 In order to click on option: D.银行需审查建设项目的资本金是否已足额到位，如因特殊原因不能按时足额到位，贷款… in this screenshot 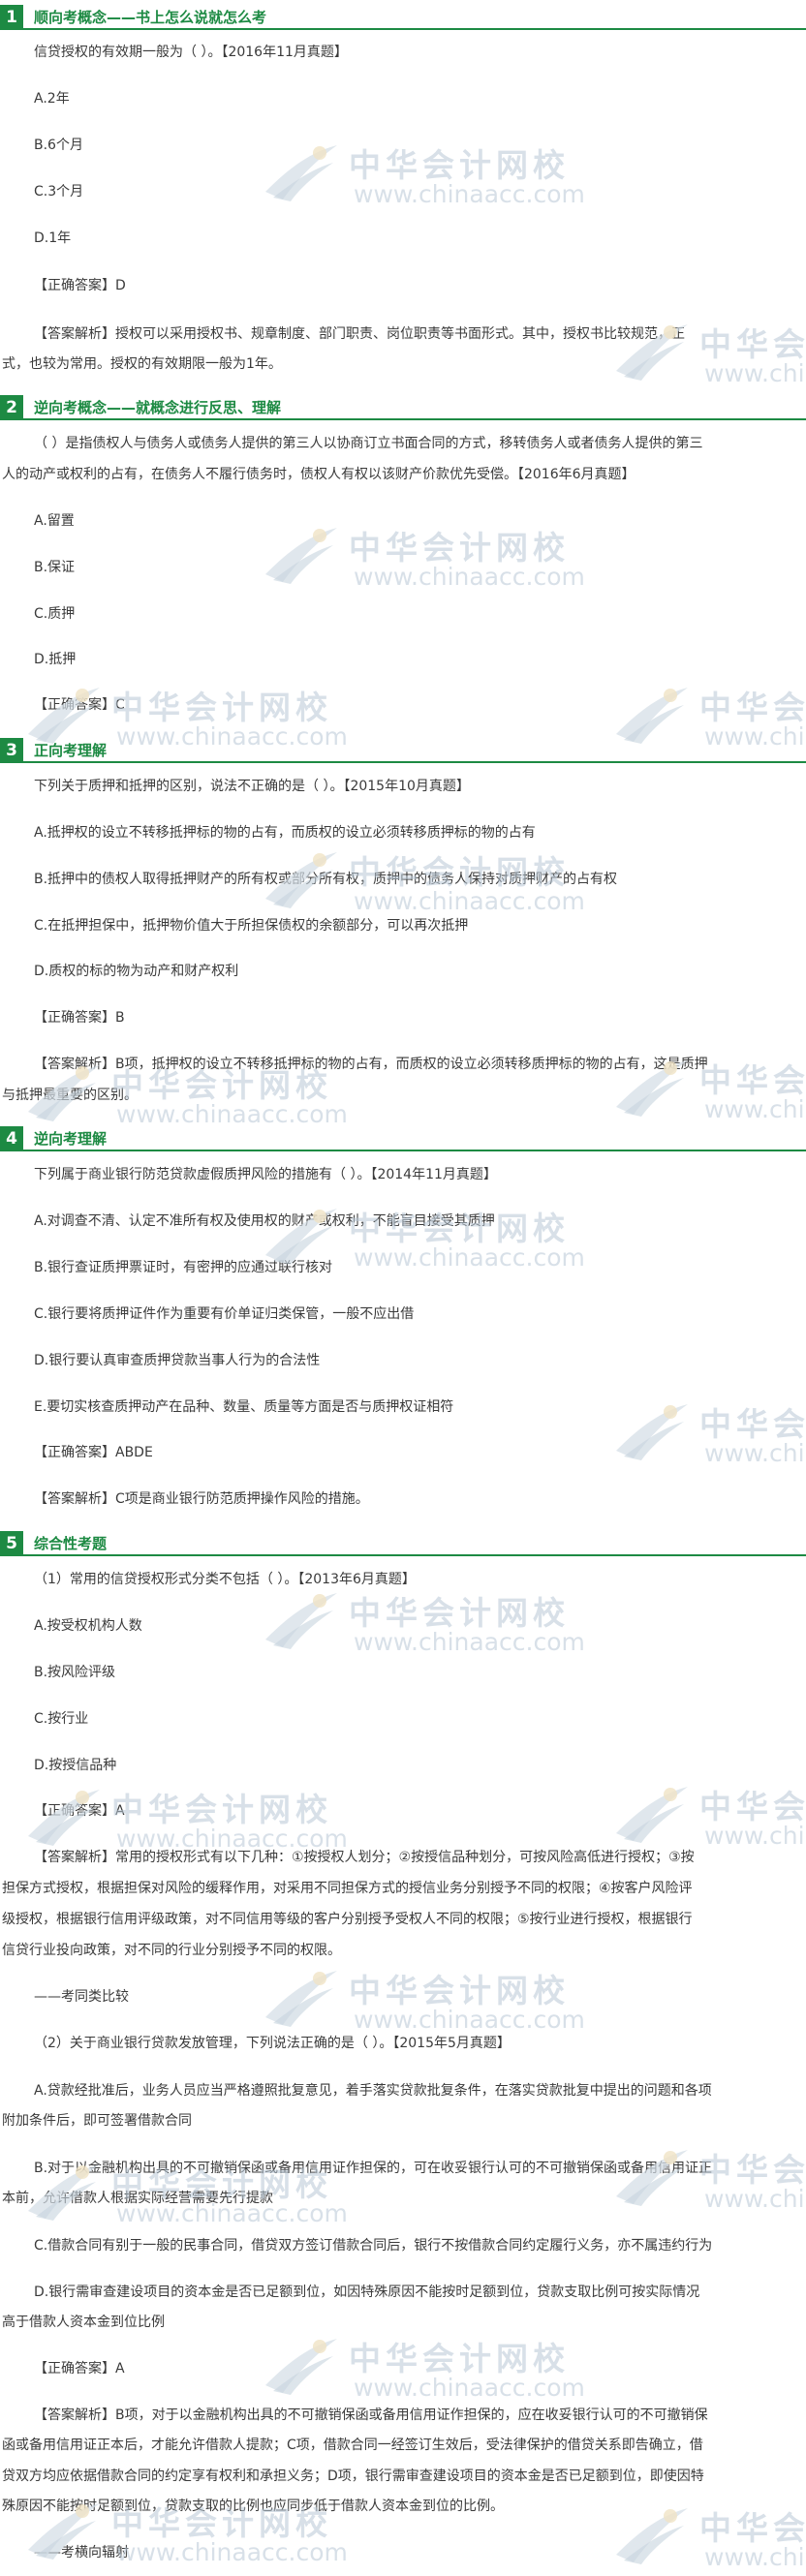, I will do `click(367, 2292)`.